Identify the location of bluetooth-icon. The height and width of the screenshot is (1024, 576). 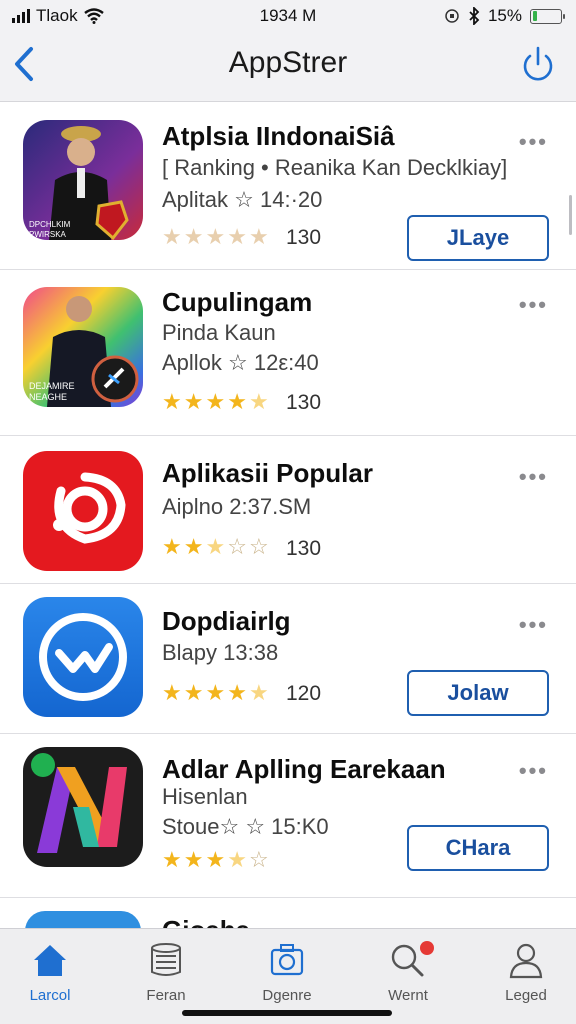
(474, 16).